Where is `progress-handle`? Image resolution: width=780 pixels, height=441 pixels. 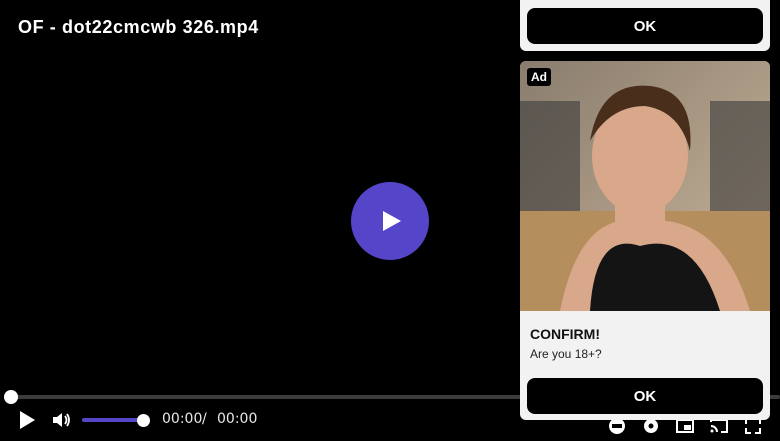
progress-handle is located at coordinates (11, 397).